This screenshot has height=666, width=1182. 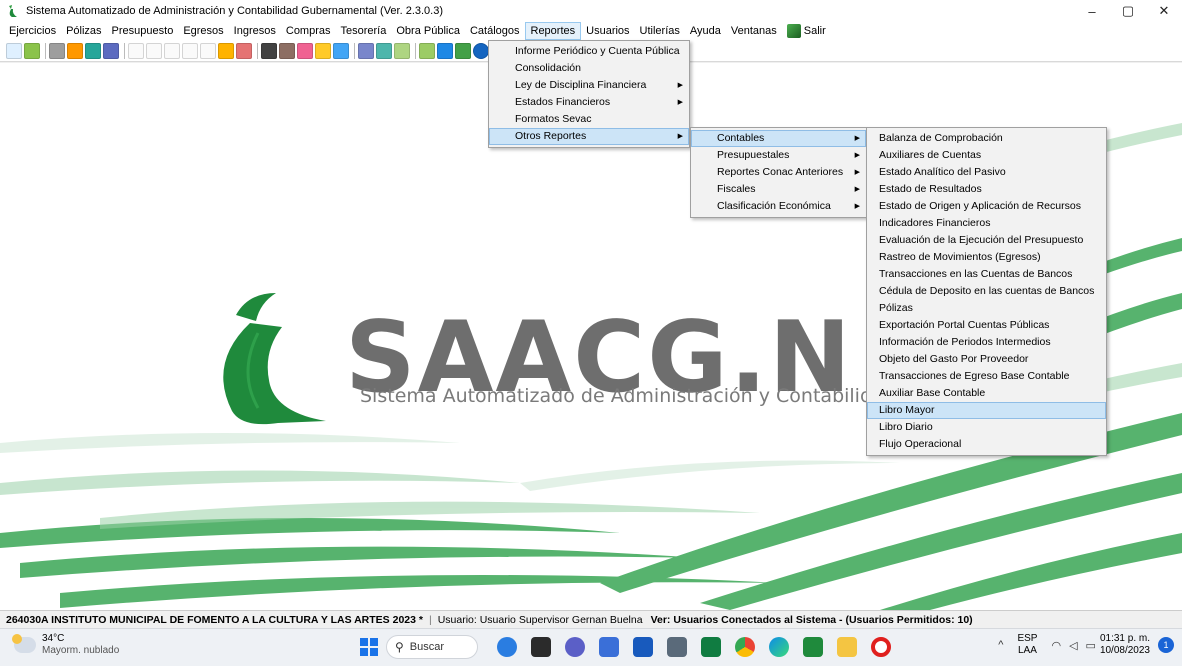 What do you see at coordinates (1056, 645) in the screenshot?
I see `wifi-icon: ◠` at bounding box center [1056, 645].